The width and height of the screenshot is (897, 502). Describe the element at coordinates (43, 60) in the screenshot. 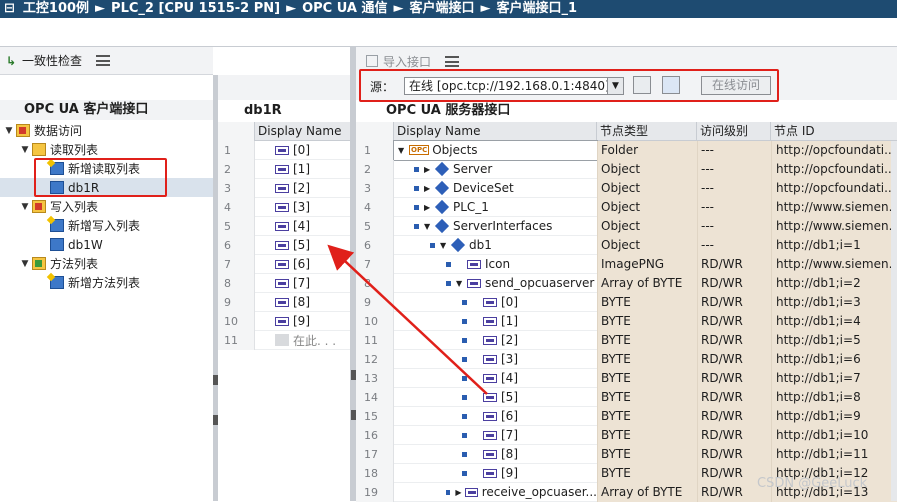

I see `consistency-check-button: ↳ 一致性检查` at that location.